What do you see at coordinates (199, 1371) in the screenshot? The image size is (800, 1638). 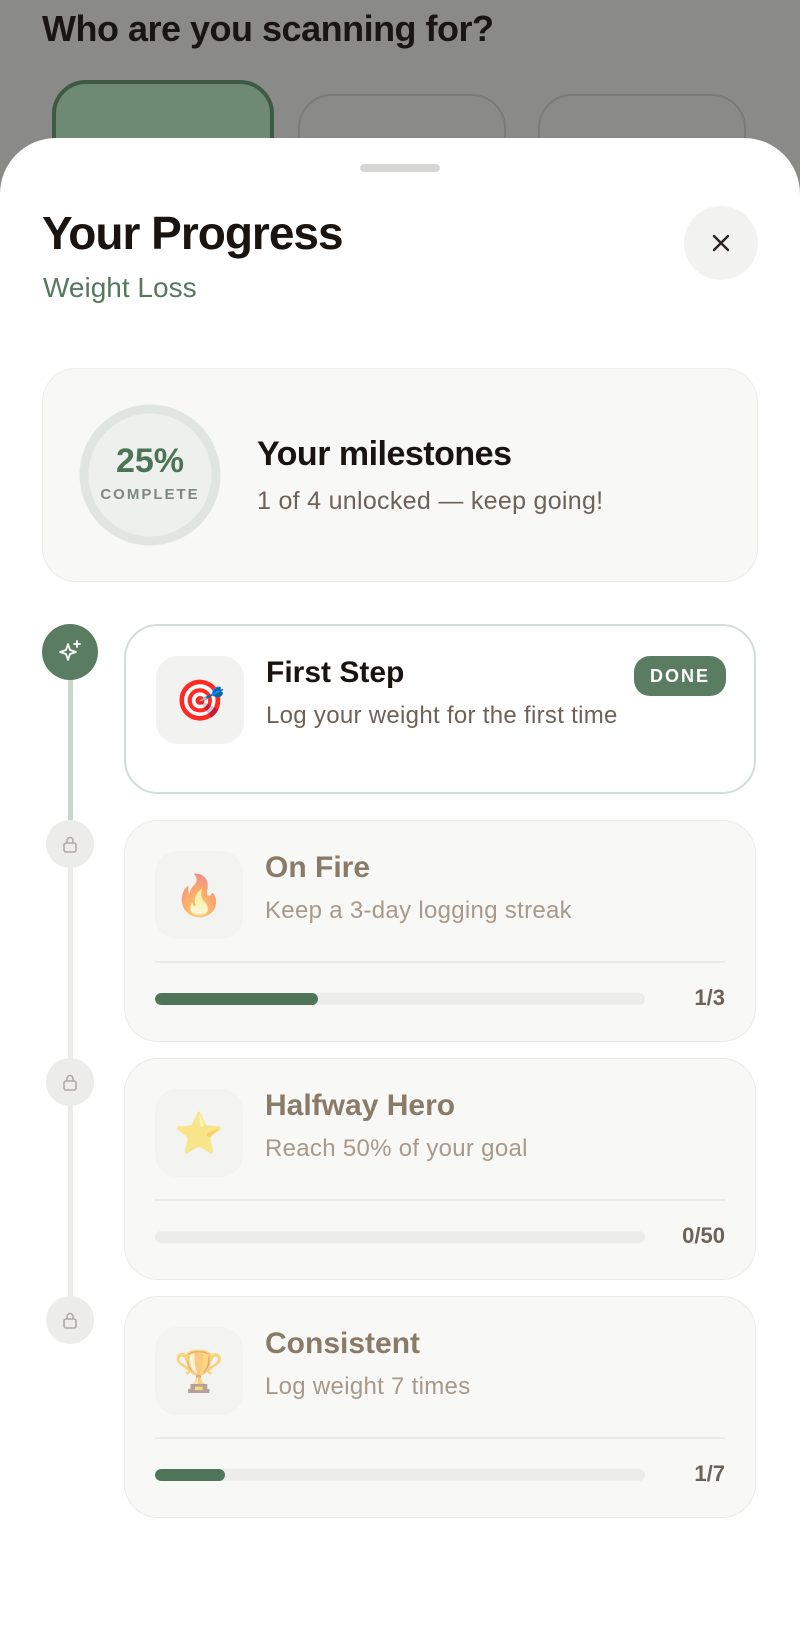 I see `trophy-icon: 🏆` at bounding box center [199, 1371].